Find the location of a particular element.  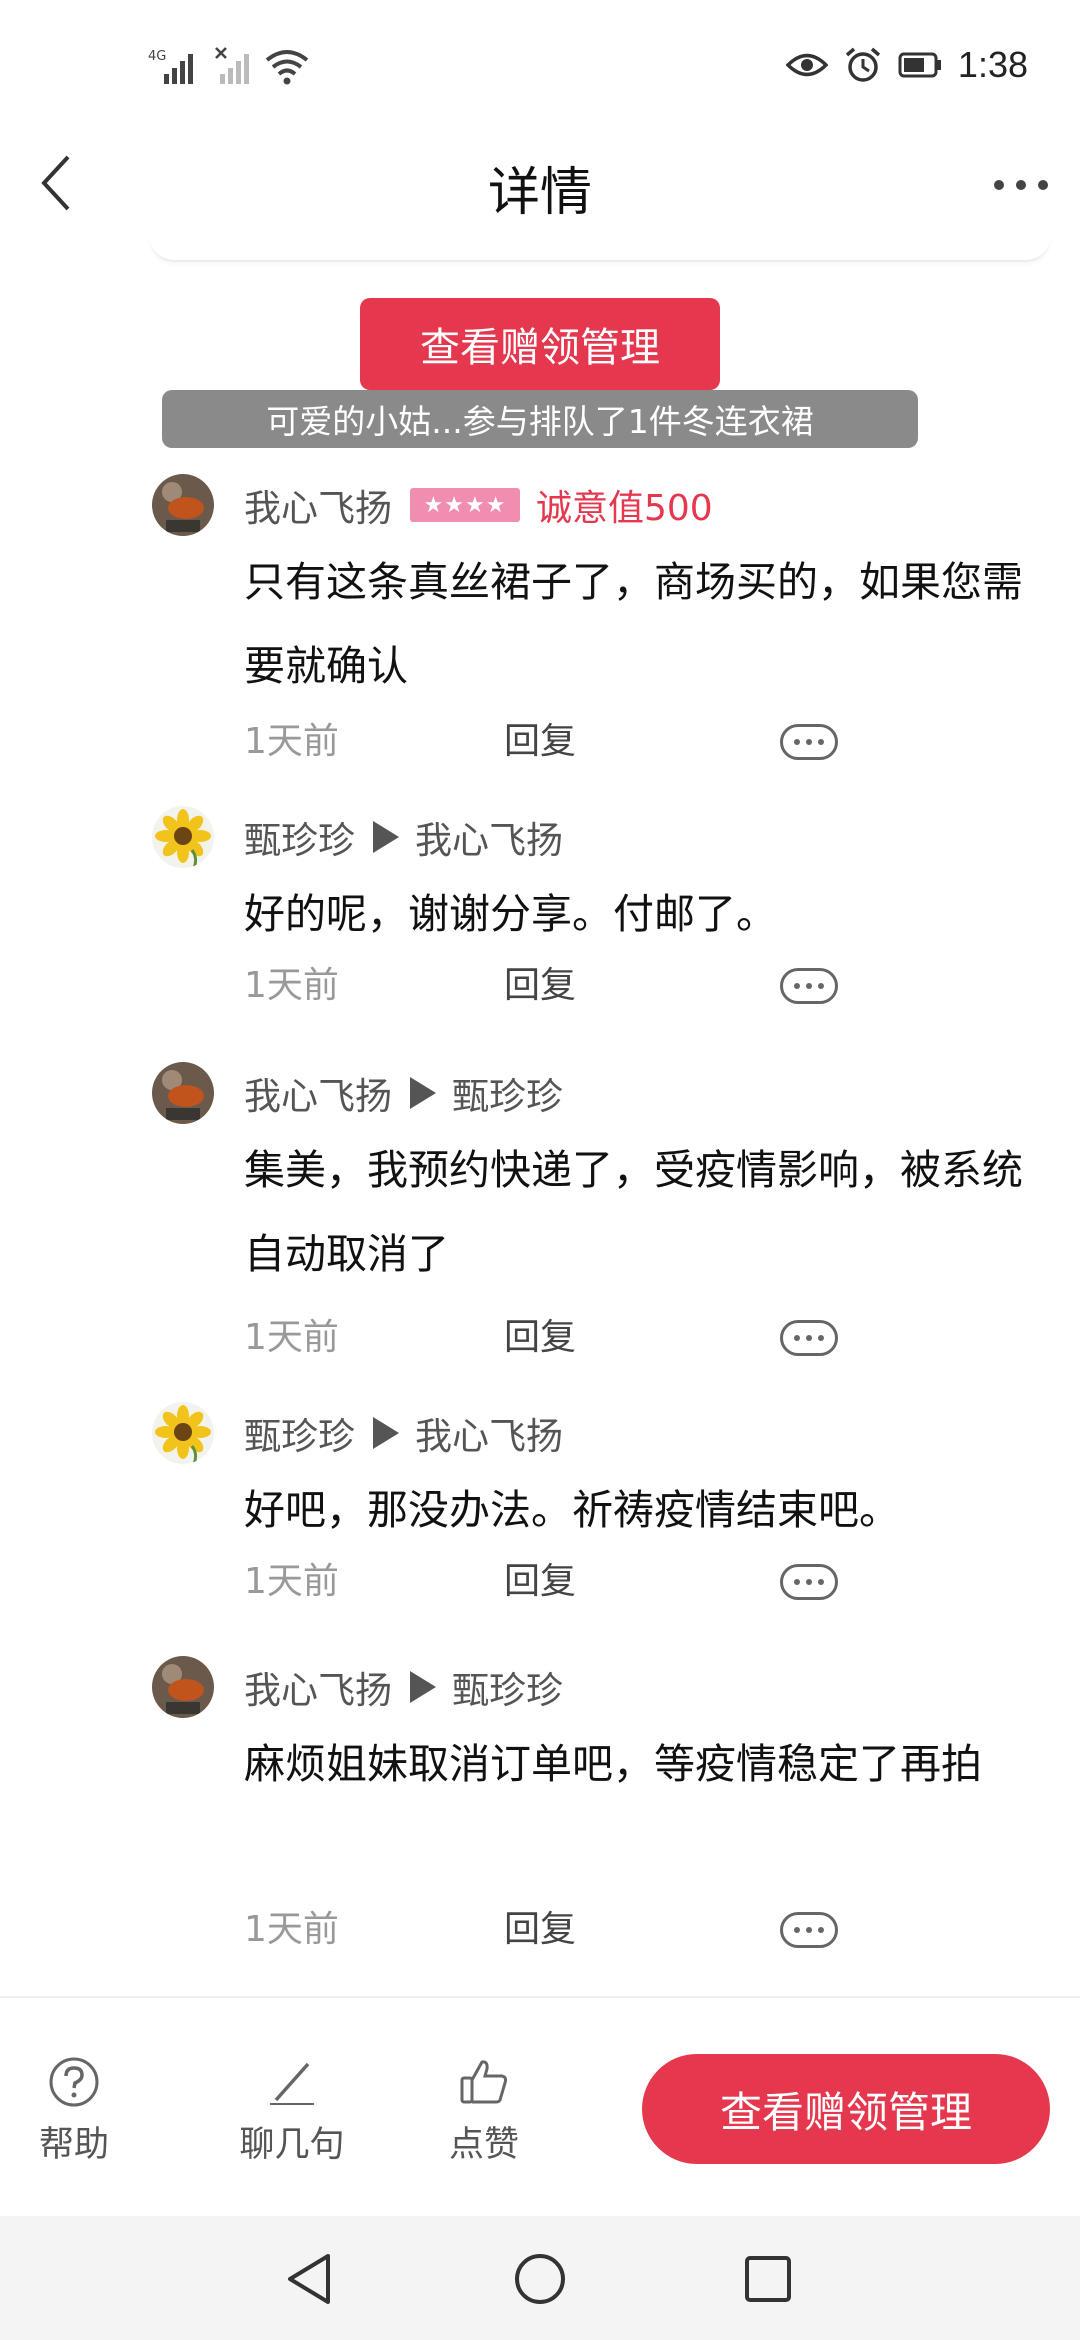

battery-icon is located at coordinates (919, 65).